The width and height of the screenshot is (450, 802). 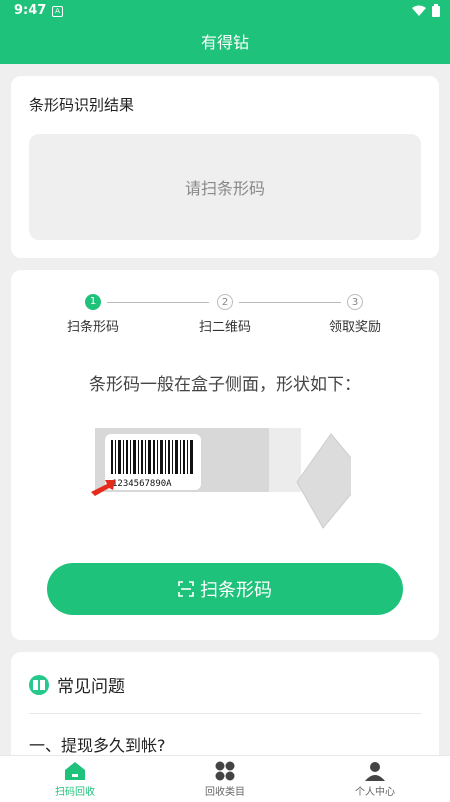 I want to click on tab-label: 个人中心, so click(x=375, y=792).